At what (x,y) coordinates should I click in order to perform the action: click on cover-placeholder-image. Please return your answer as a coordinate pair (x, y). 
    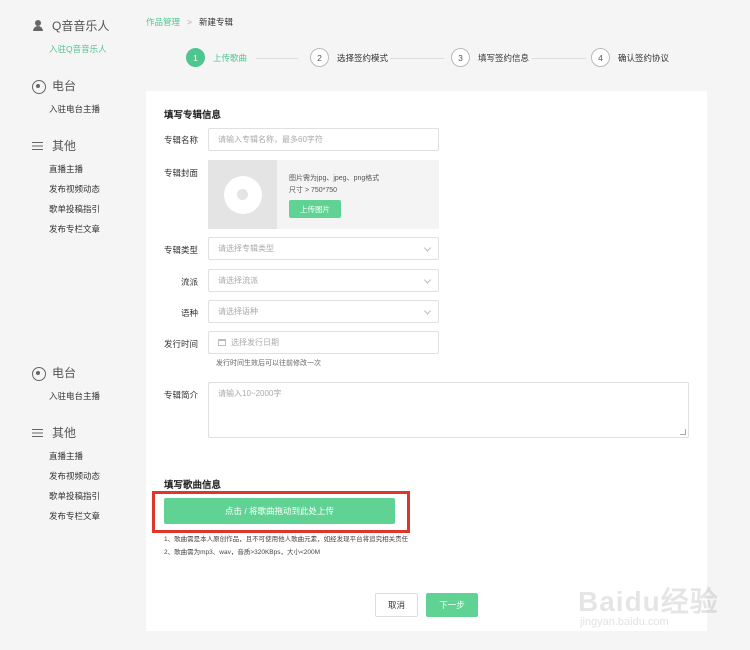
    Looking at the image, I should click on (242, 194).